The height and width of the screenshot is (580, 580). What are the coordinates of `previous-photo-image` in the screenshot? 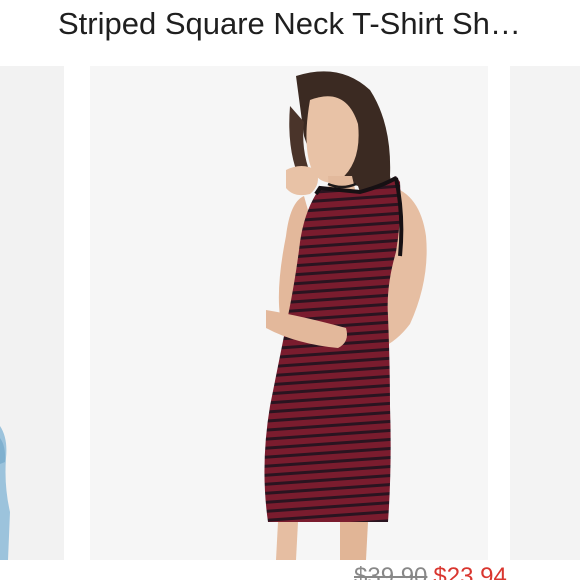 It's located at (32, 313).